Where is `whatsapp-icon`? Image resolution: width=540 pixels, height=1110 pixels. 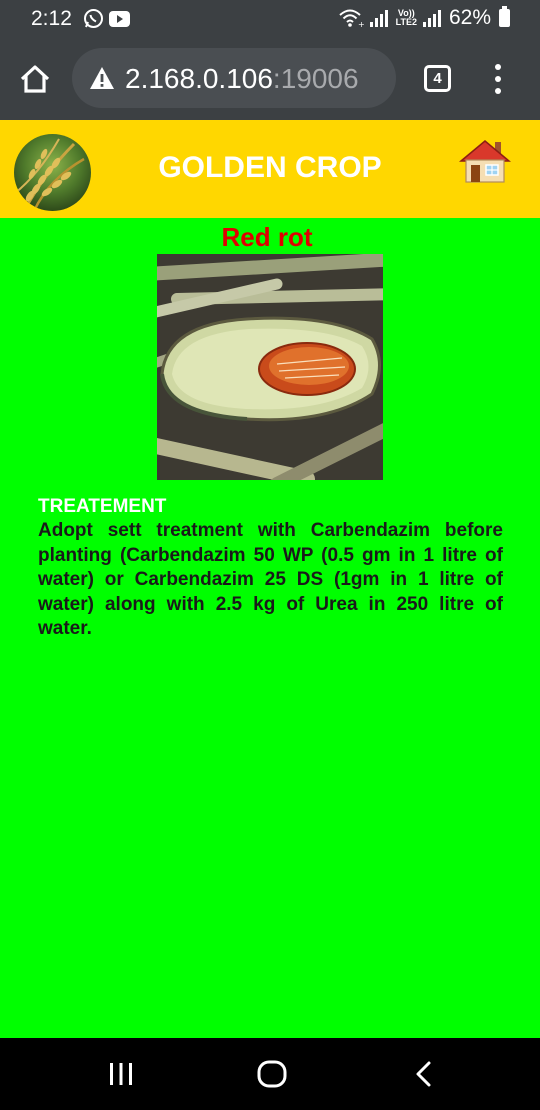
whatsapp-icon is located at coordinates (93, 18).